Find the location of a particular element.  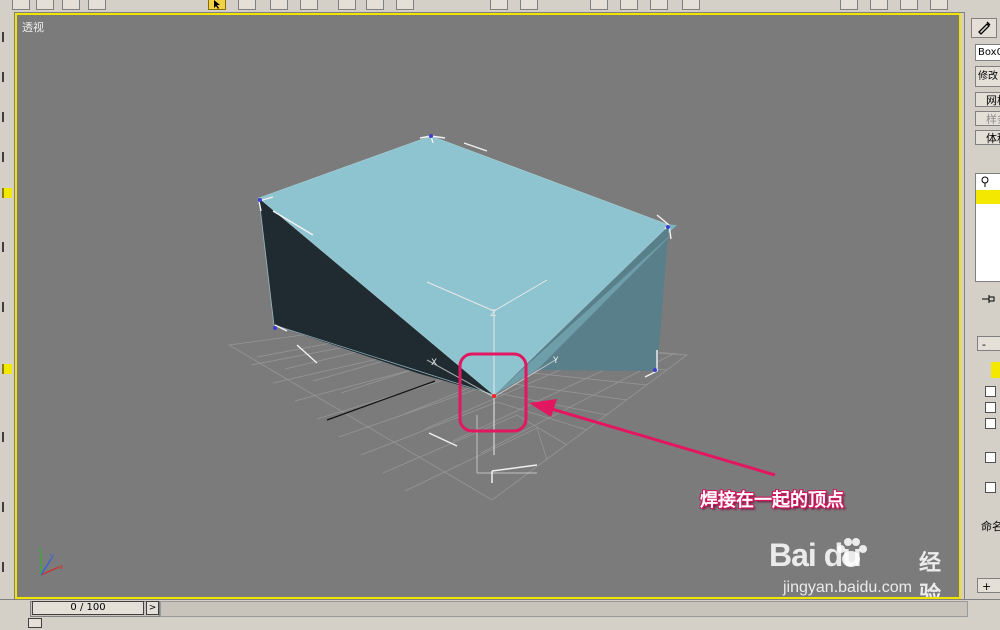

main-toolbar is located at coordinates (500, 6).